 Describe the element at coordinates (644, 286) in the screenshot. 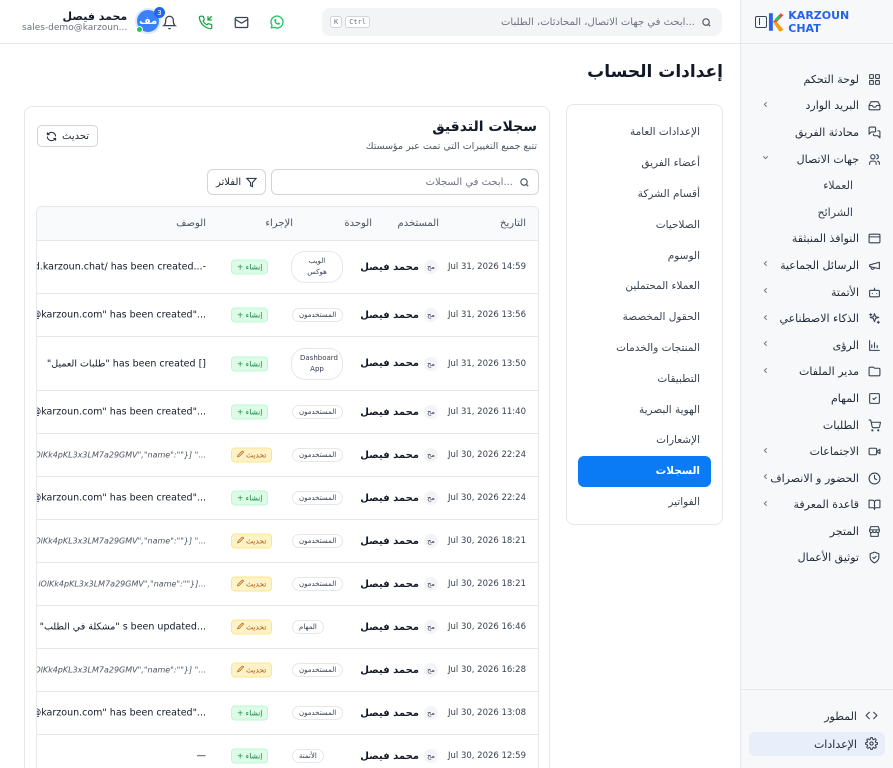

I see `settings-menu-item: العملاء المحتملين` at that location.